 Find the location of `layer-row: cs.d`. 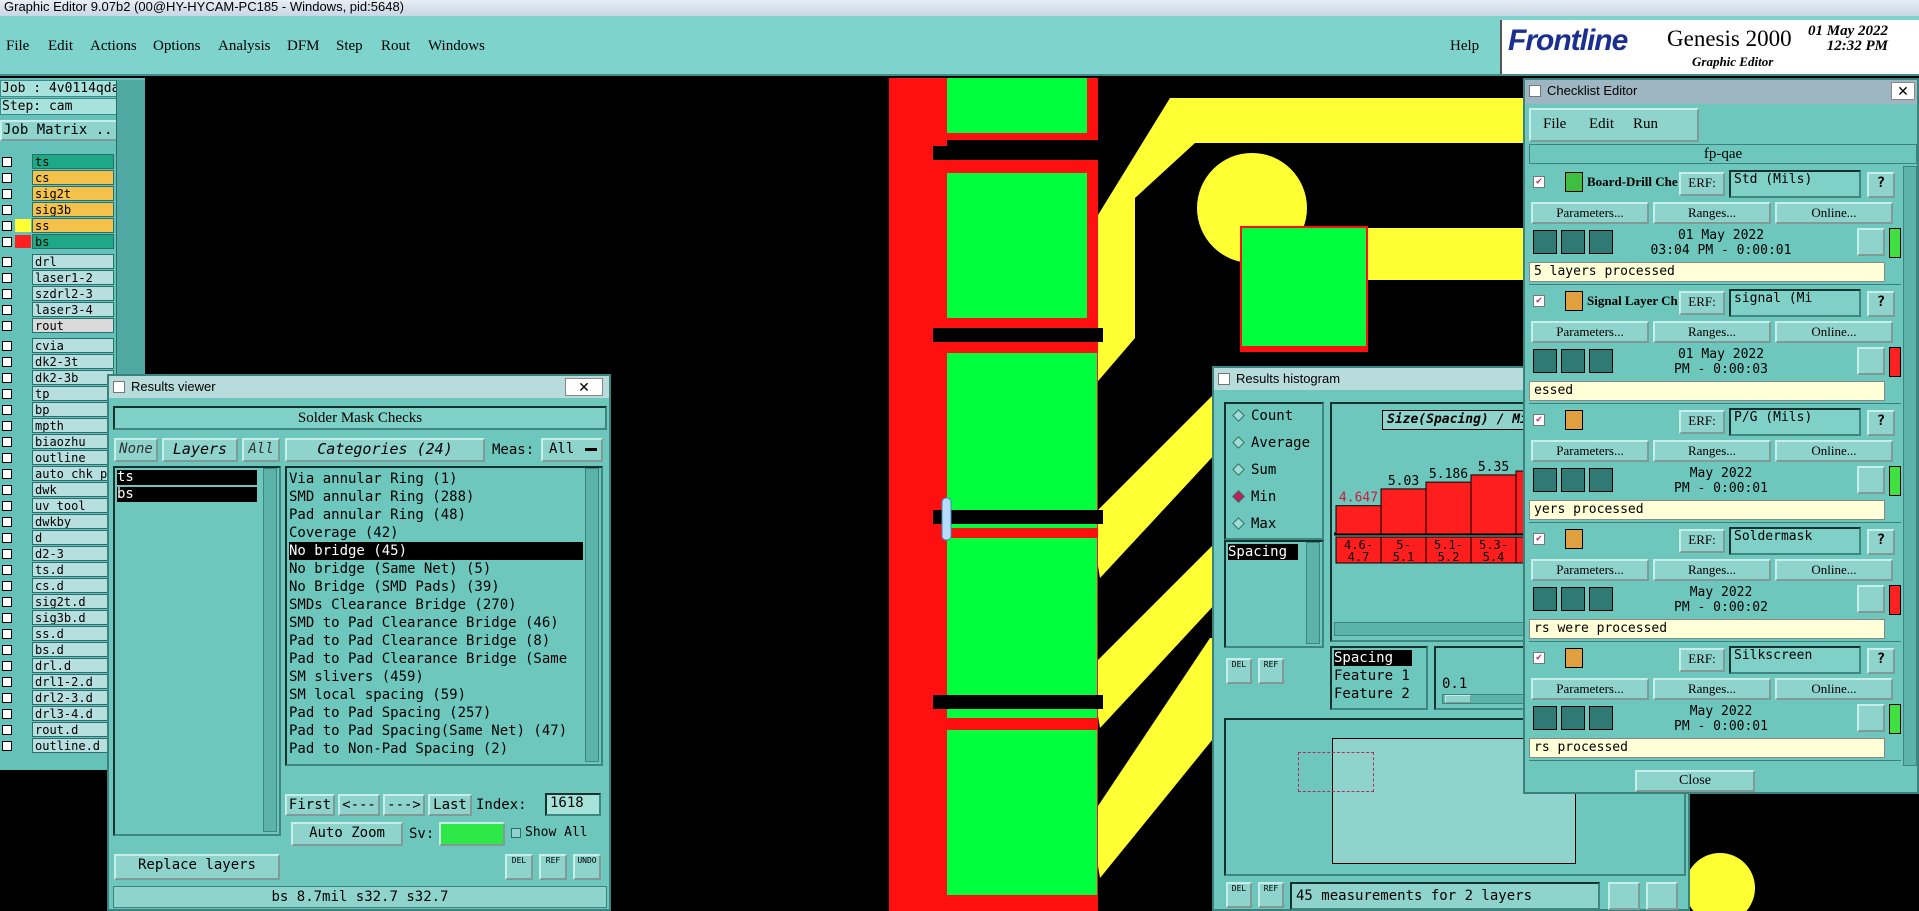

layer-row: cs.d is located at coordinates (58, 585).